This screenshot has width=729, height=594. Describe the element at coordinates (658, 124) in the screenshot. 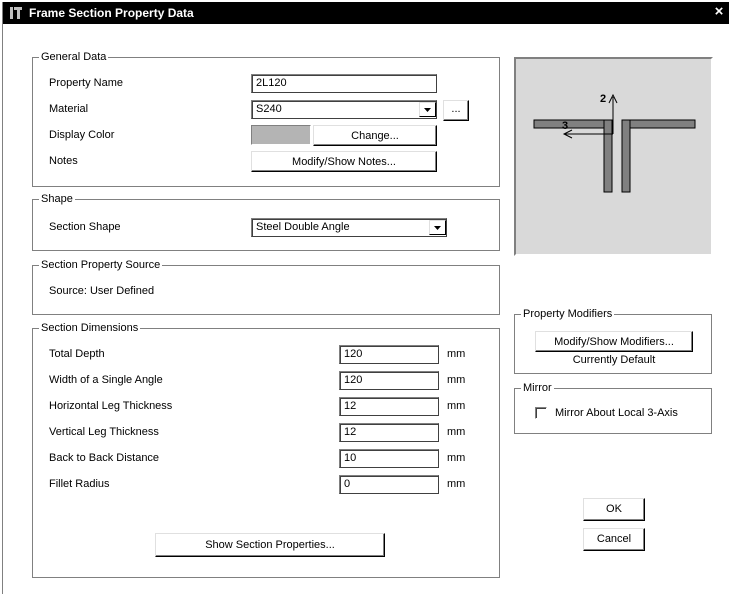

I see `right-horizontal-leg` at that location.